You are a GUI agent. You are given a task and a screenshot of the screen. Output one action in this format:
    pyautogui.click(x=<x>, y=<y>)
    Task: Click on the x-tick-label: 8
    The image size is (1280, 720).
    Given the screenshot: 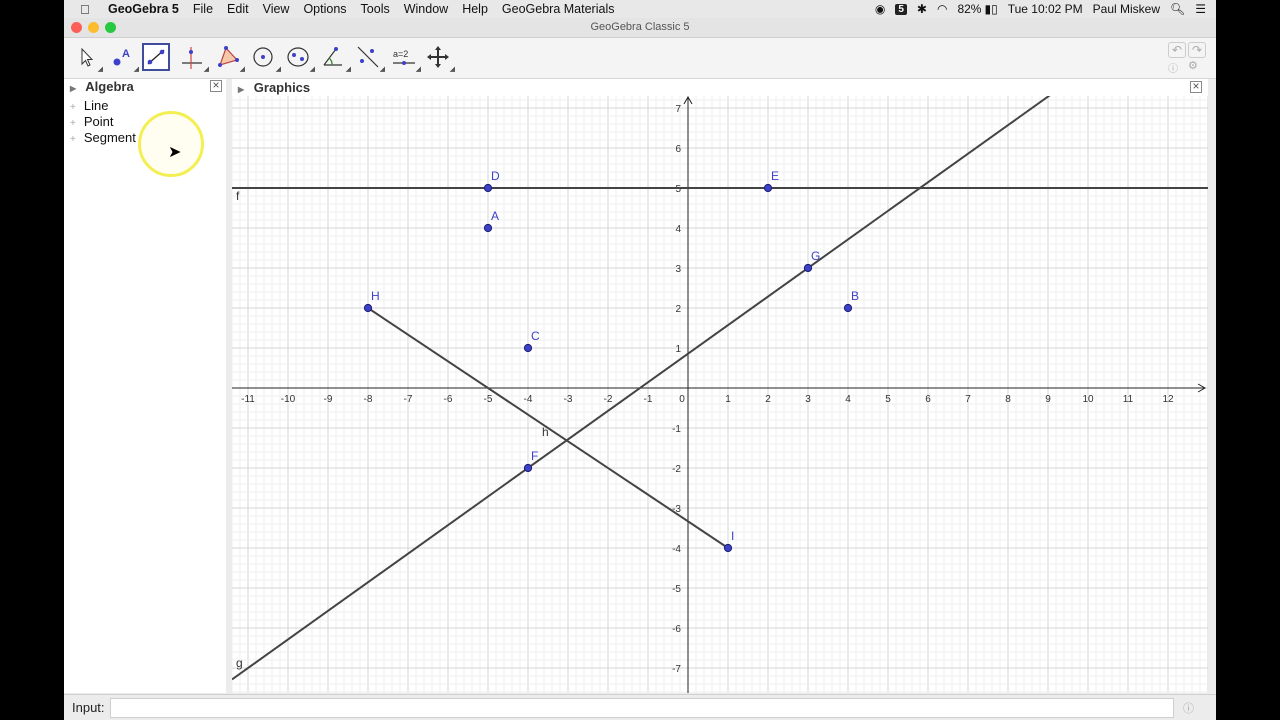 What is the action you would take?
    pyautogui.click(x=1008, y=399)
    